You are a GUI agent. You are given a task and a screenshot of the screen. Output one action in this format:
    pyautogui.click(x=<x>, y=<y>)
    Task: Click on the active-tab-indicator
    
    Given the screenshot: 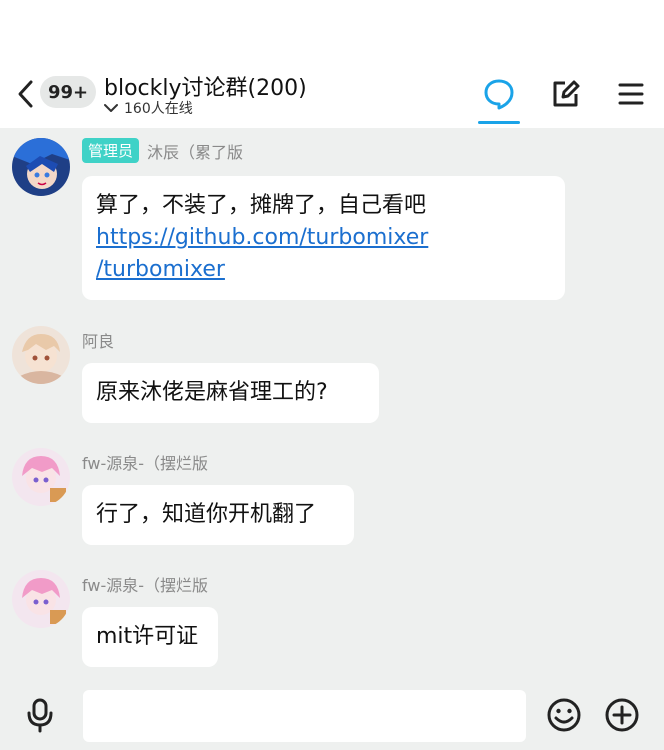 What is the action you would take?
    pyautogui.click(x=499, y=122)
    